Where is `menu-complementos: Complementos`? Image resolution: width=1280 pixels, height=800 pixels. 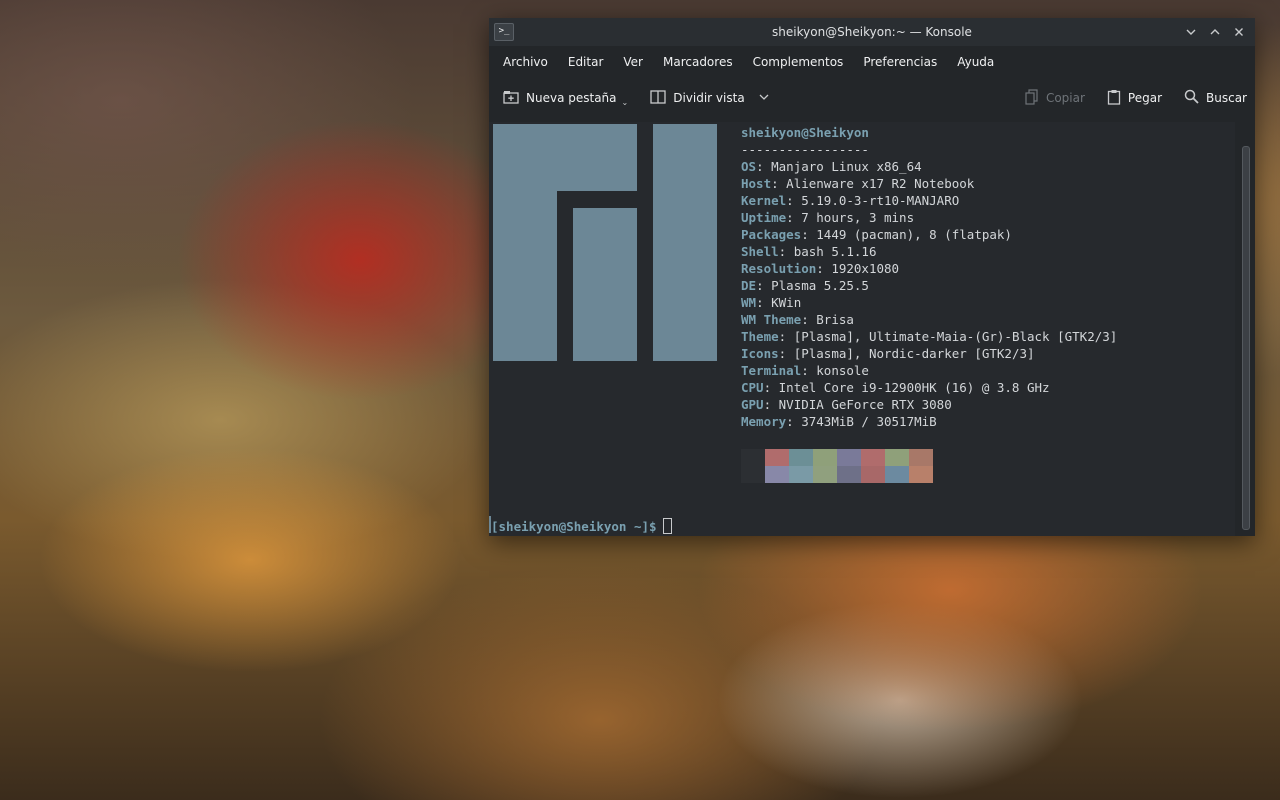
menu-complementos: Complementos is located at coordinates (798, 62).